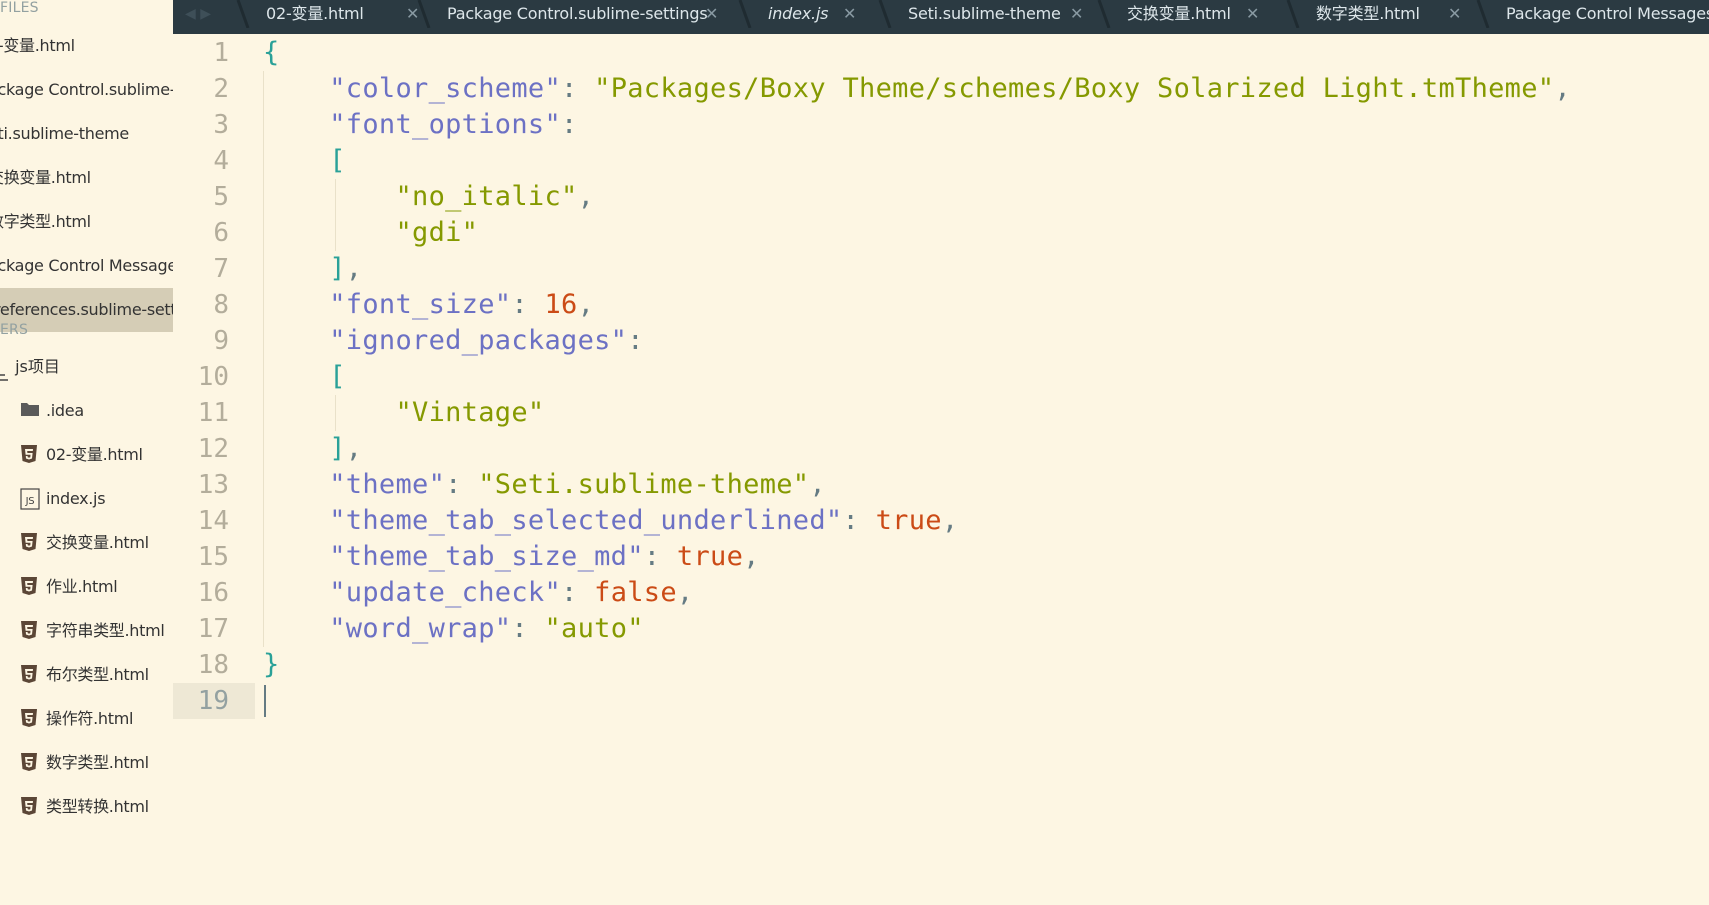 This screenshot has height=905, width=1709. What do you see at coordinates (511, 557) in the screenshot?
I see `code-line: "theme_tab_size_md": true,` at bounding box center [511, 557].